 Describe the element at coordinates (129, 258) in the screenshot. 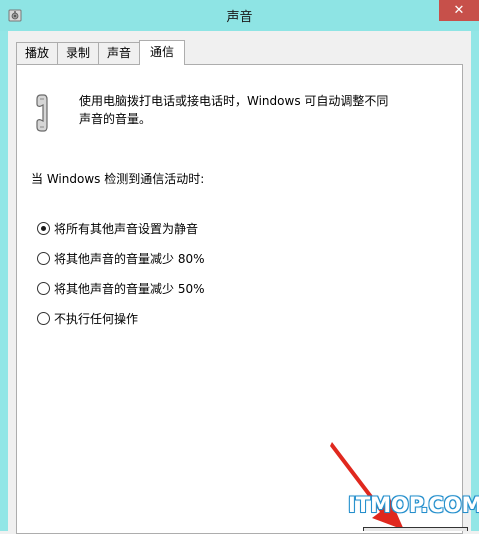

I see `option-label: 将其他声音的音量减少 80%` at that location.